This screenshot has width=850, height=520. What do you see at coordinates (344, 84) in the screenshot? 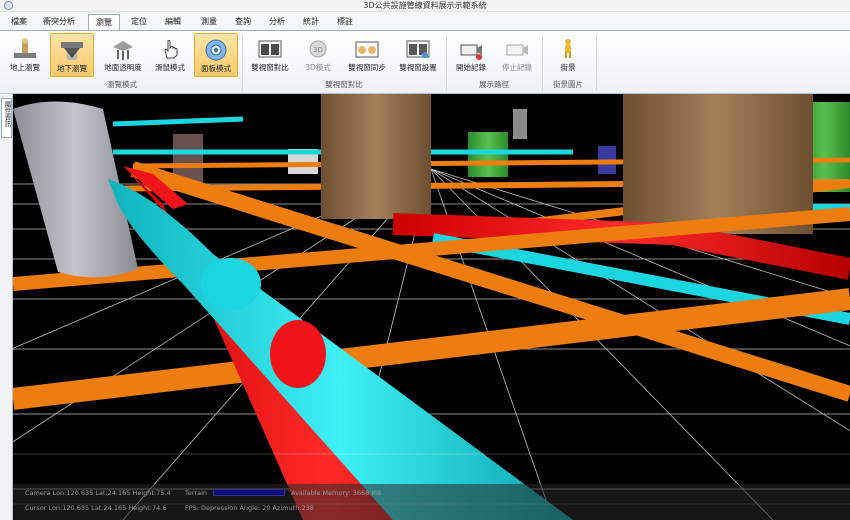
I see `group-label-dual-compare: 雙視窗對比` at bounding box center [344, 84].